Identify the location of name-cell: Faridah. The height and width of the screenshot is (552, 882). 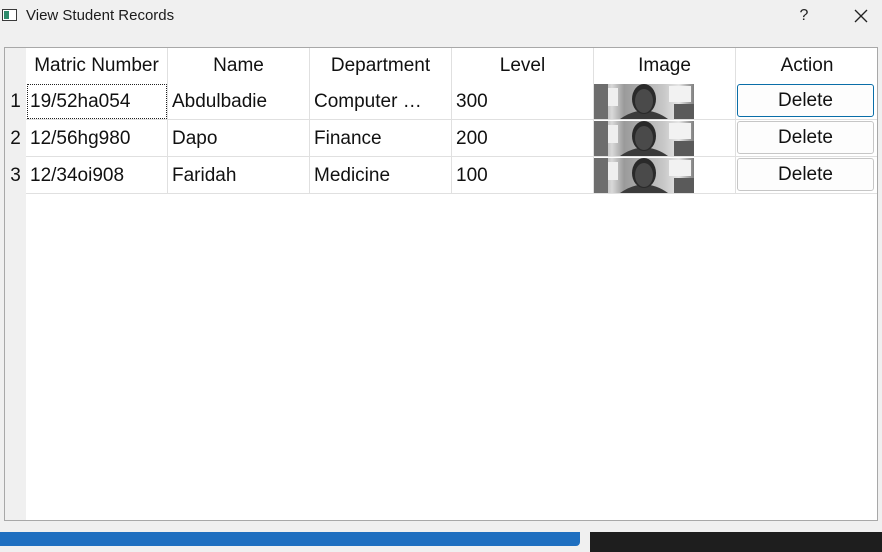
(239, 175).